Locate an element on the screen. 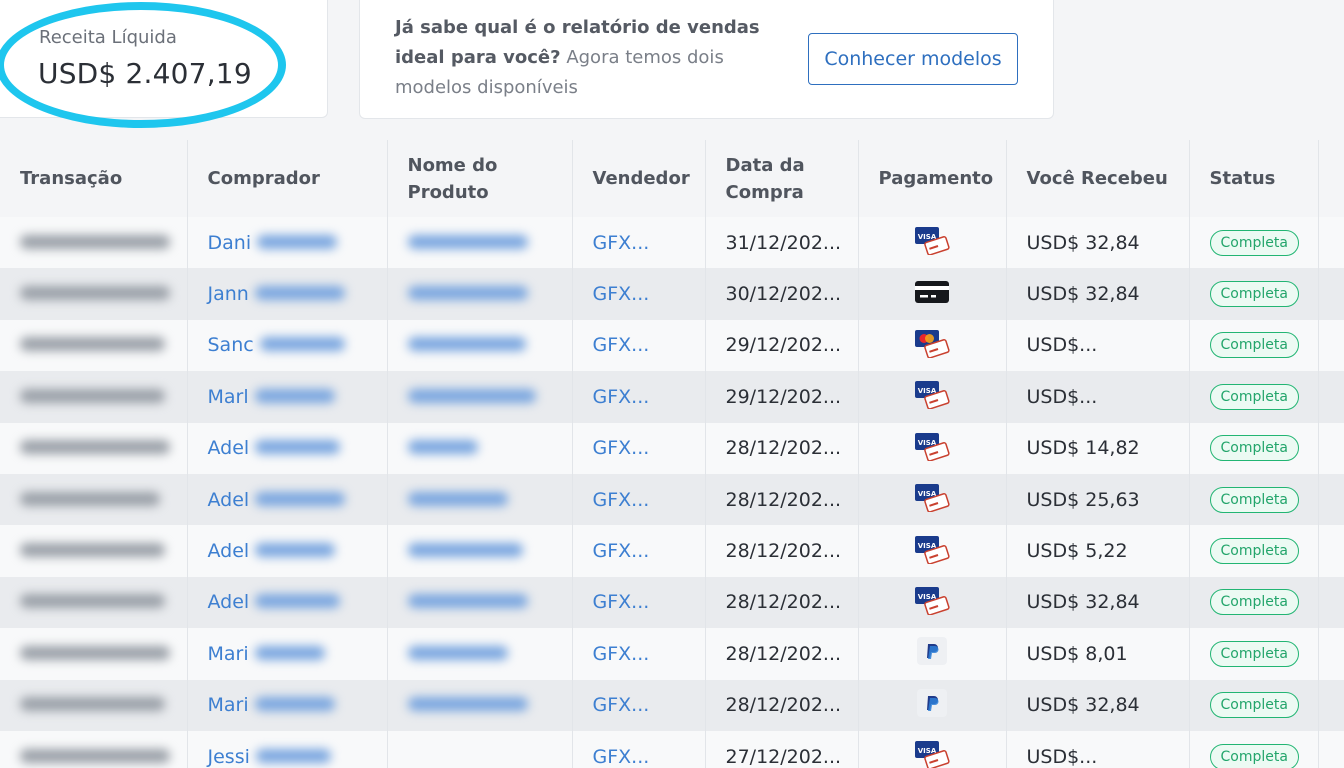  redacted-buyer-name is located at coordinates (298, 447).